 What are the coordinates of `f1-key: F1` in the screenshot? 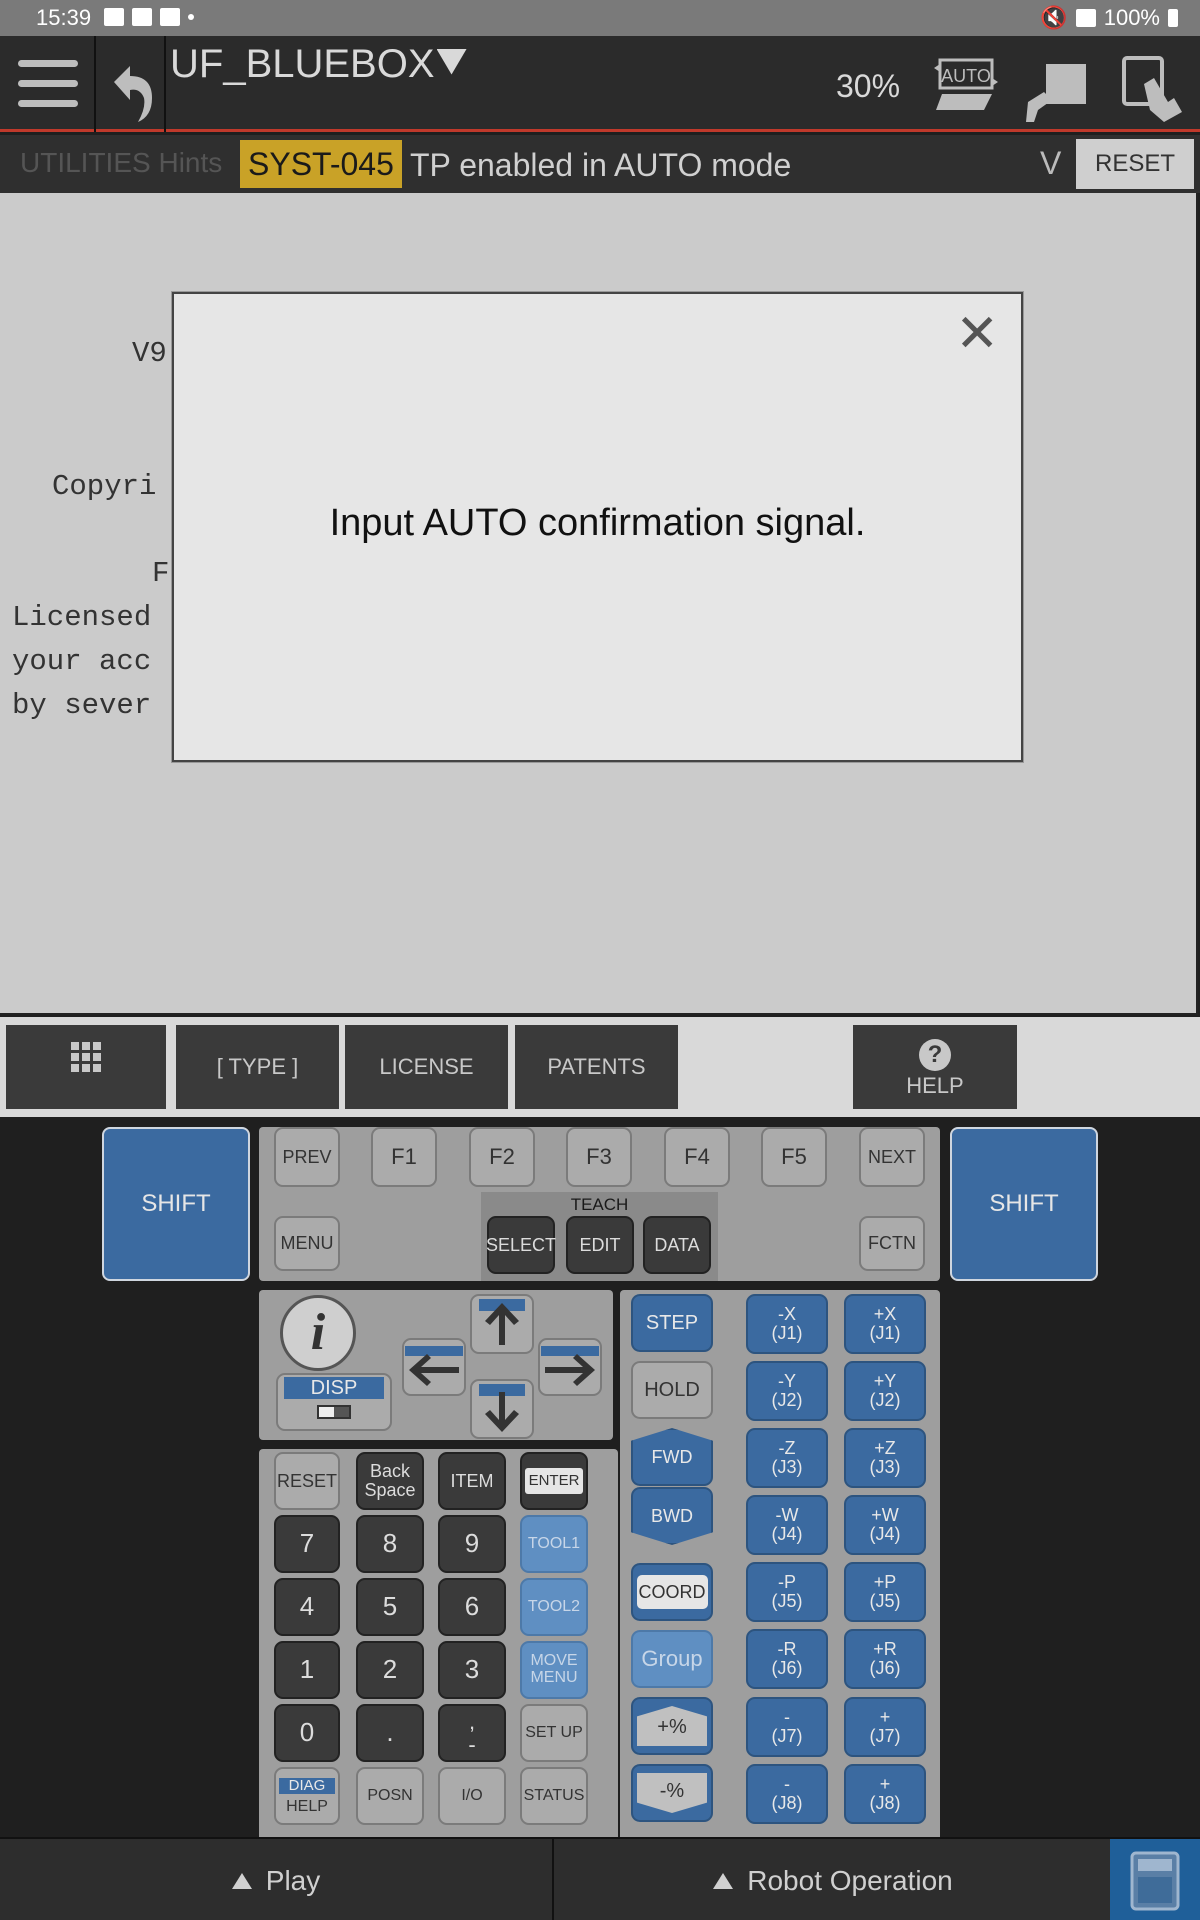 It's located at (404, 1157).